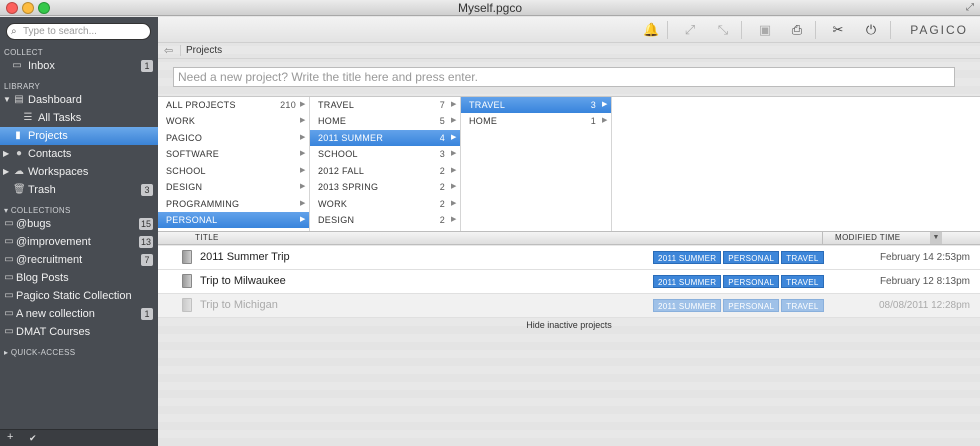 The height and width of the screenshot is (446, 980). I want to click on sidebar-item-label: All Tasks, so click(60, 118).